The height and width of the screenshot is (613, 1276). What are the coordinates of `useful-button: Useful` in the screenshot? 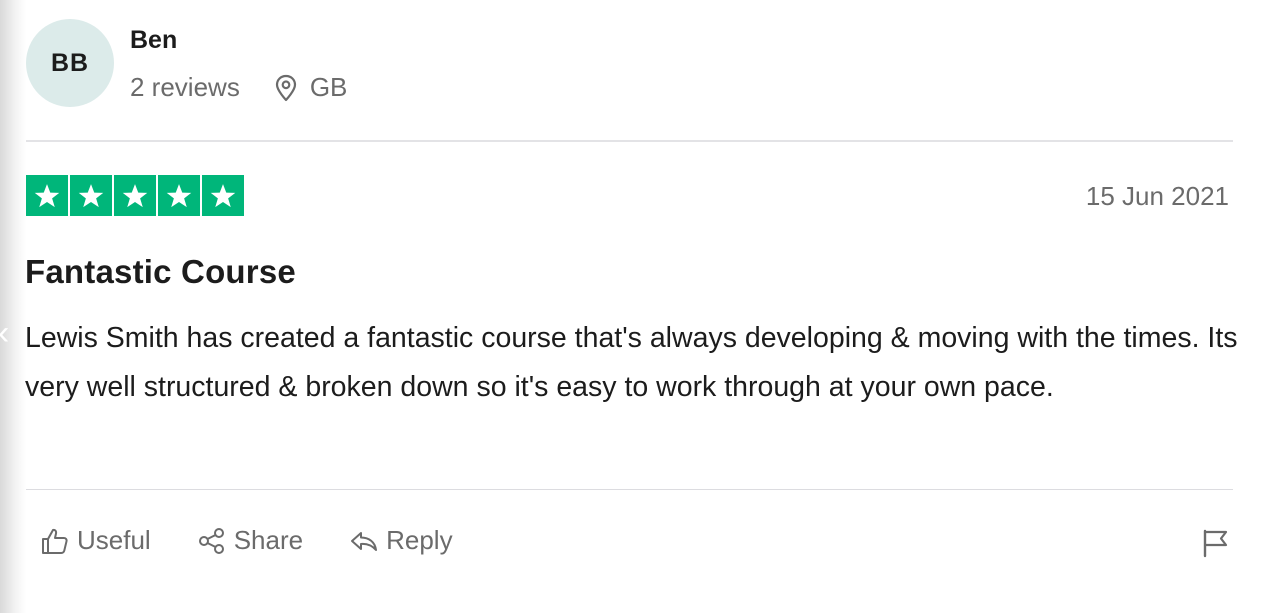 It's located at (95, 540).